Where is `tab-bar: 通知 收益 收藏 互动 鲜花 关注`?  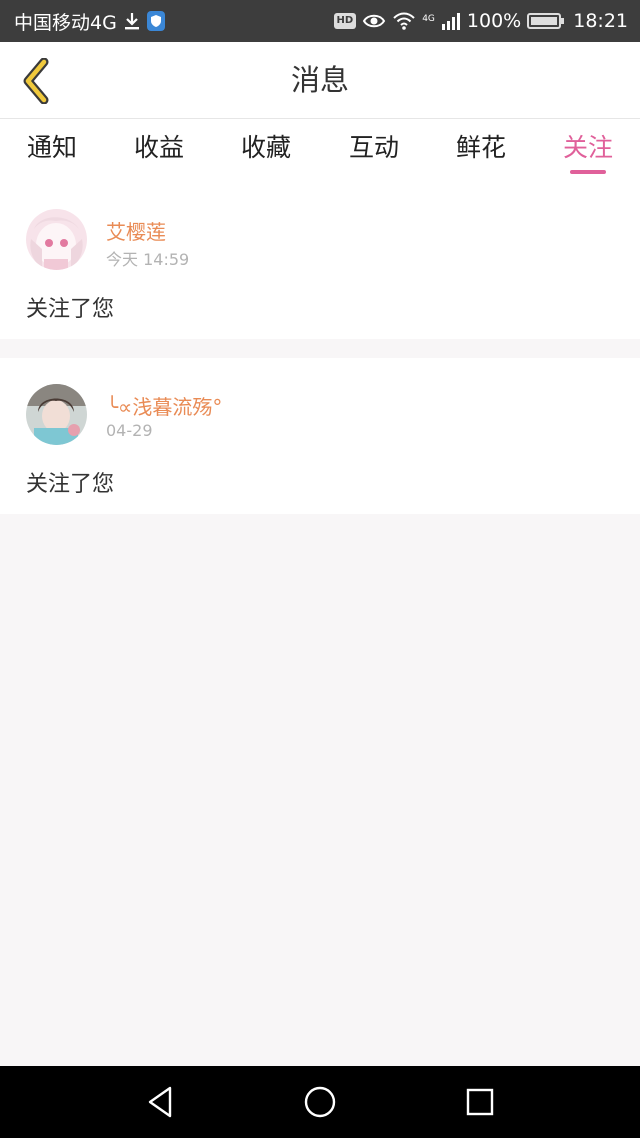 tab-bar: 通知 收益 收藏 互动 鲜花 关注 is located at coordinates (320, 151).